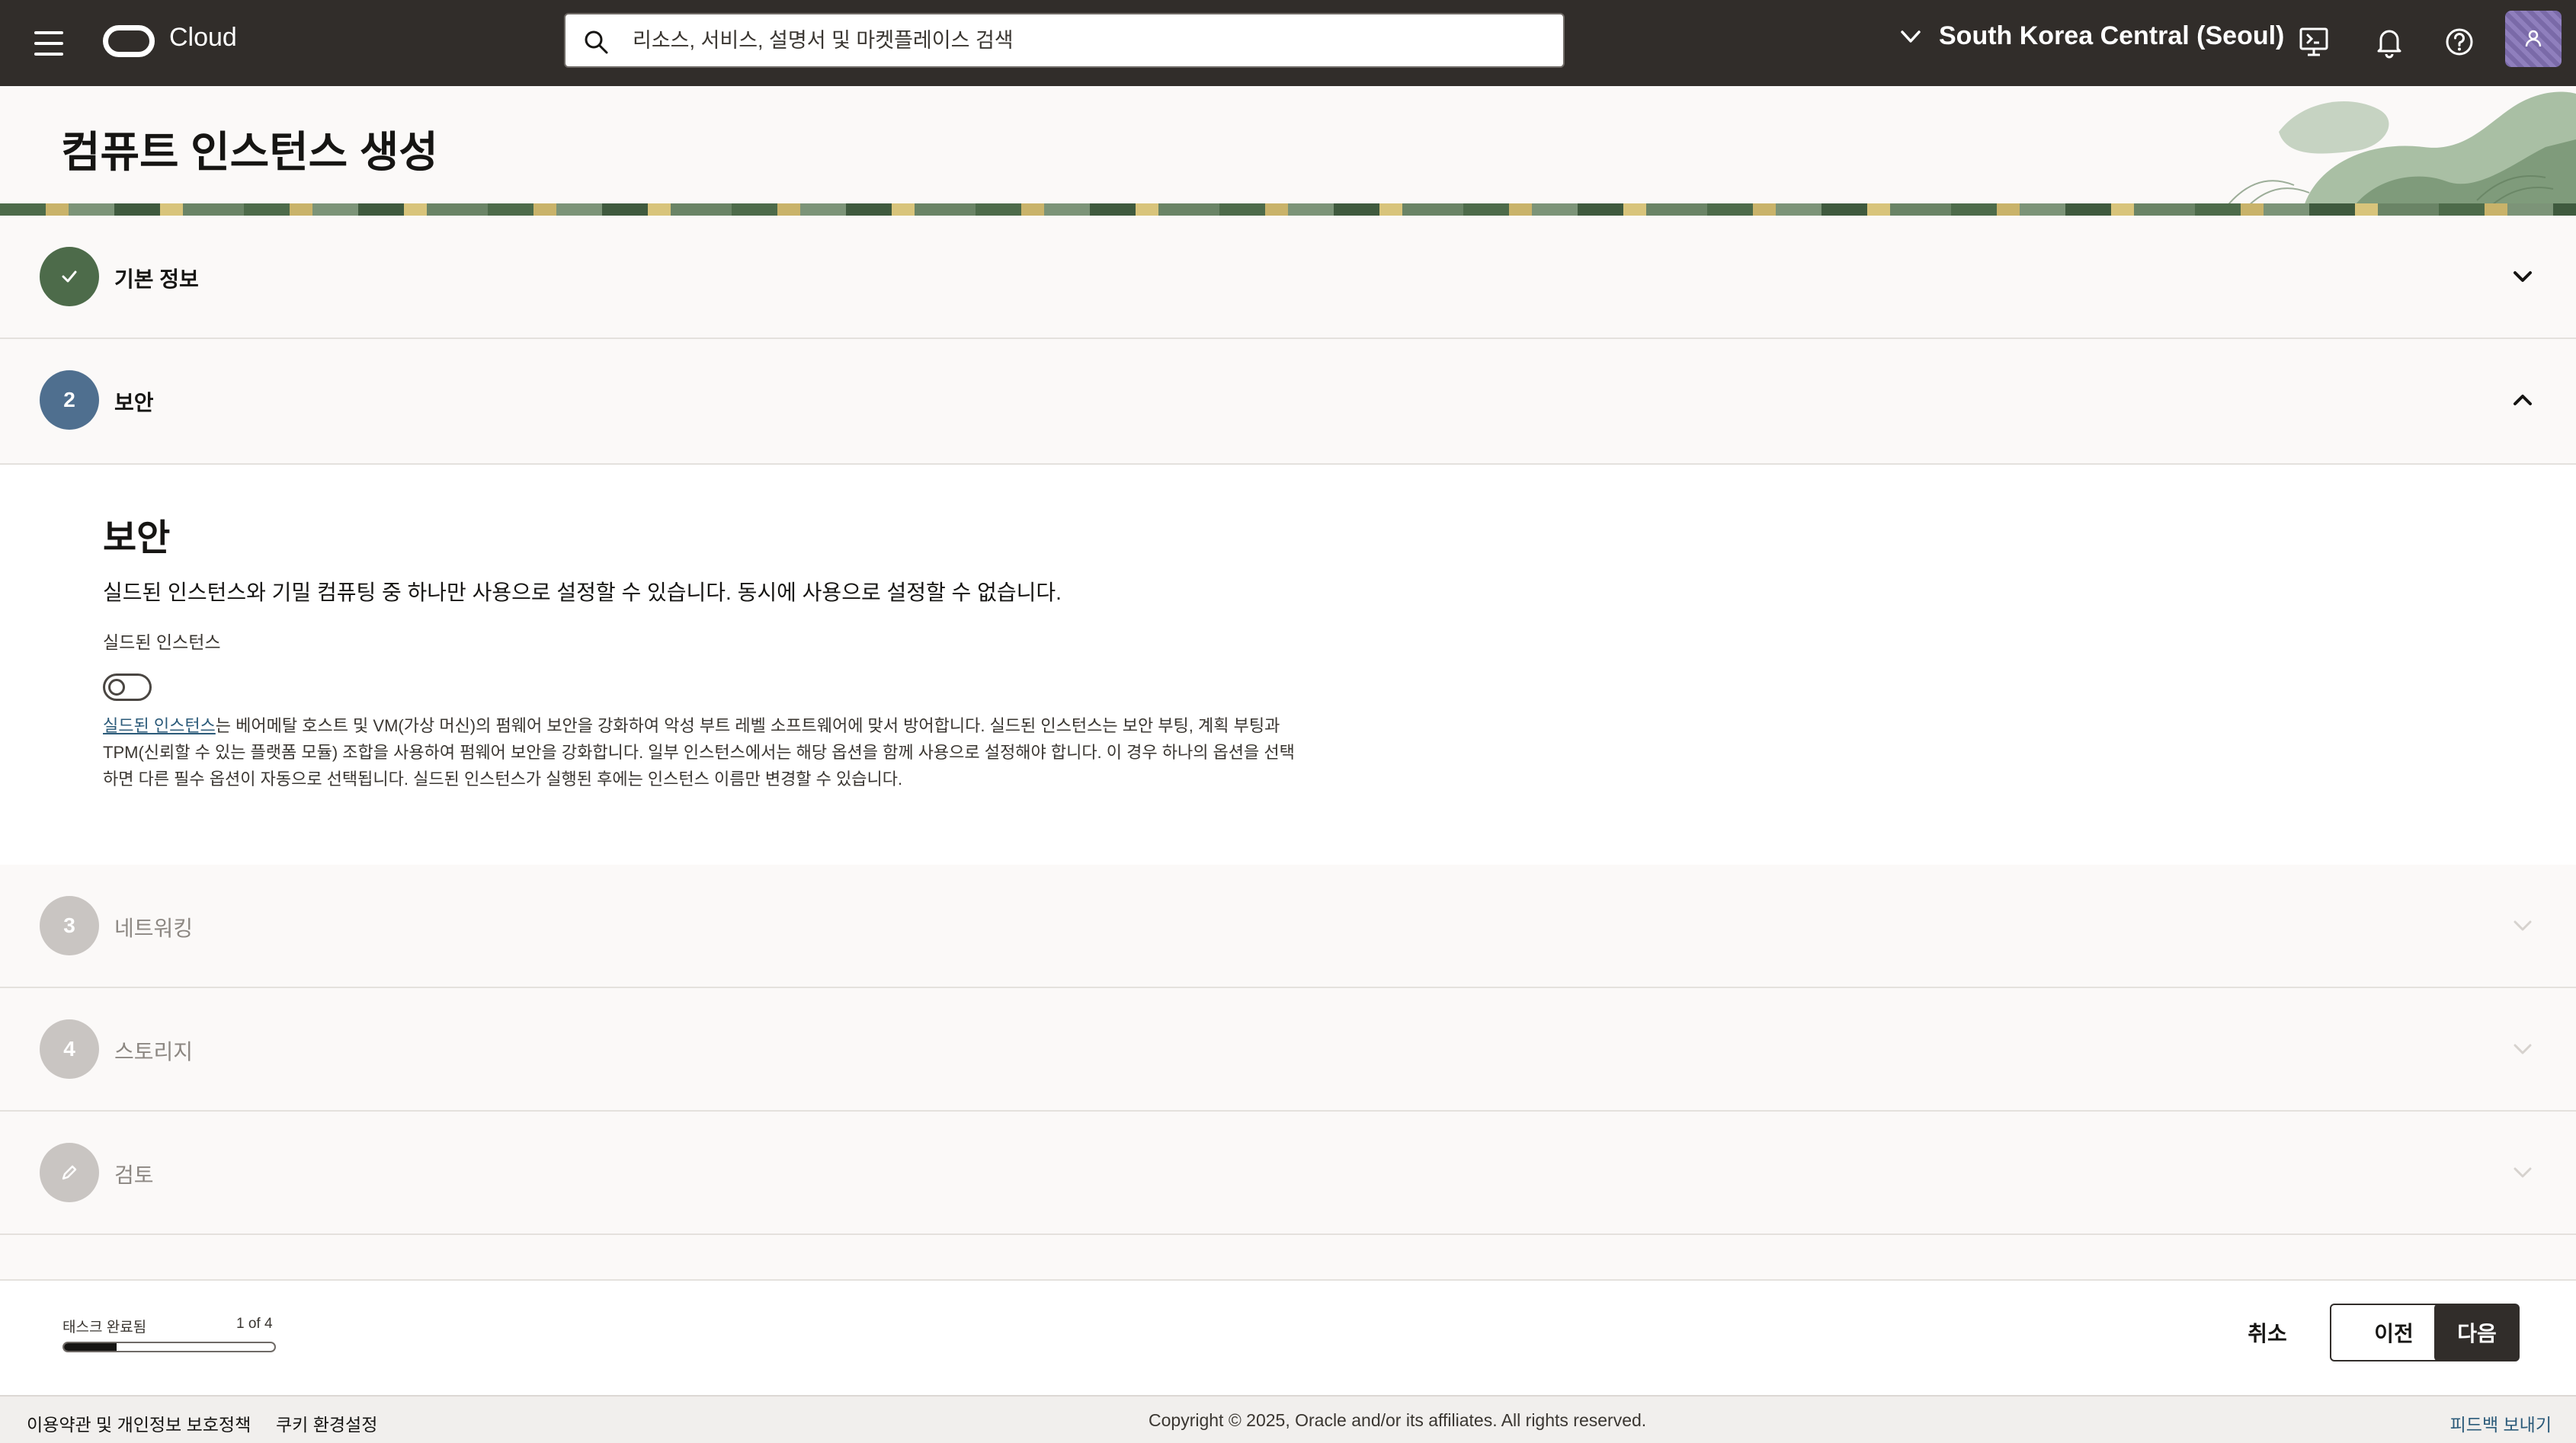  I want to click on step-badge-disabled: 3, so click(69, 925).